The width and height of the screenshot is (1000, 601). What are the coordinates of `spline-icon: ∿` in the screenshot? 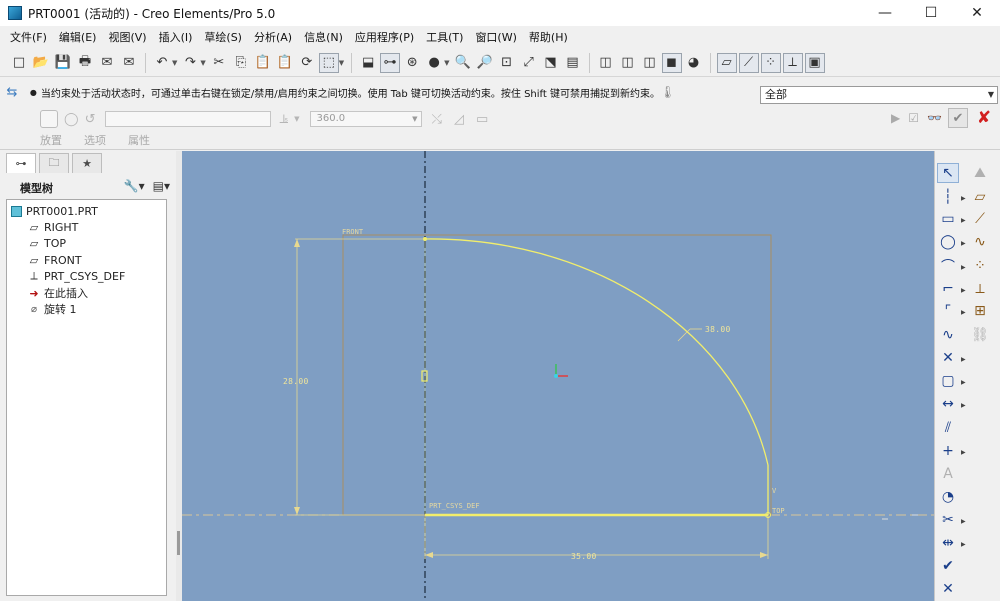 It's located at (948, 335).